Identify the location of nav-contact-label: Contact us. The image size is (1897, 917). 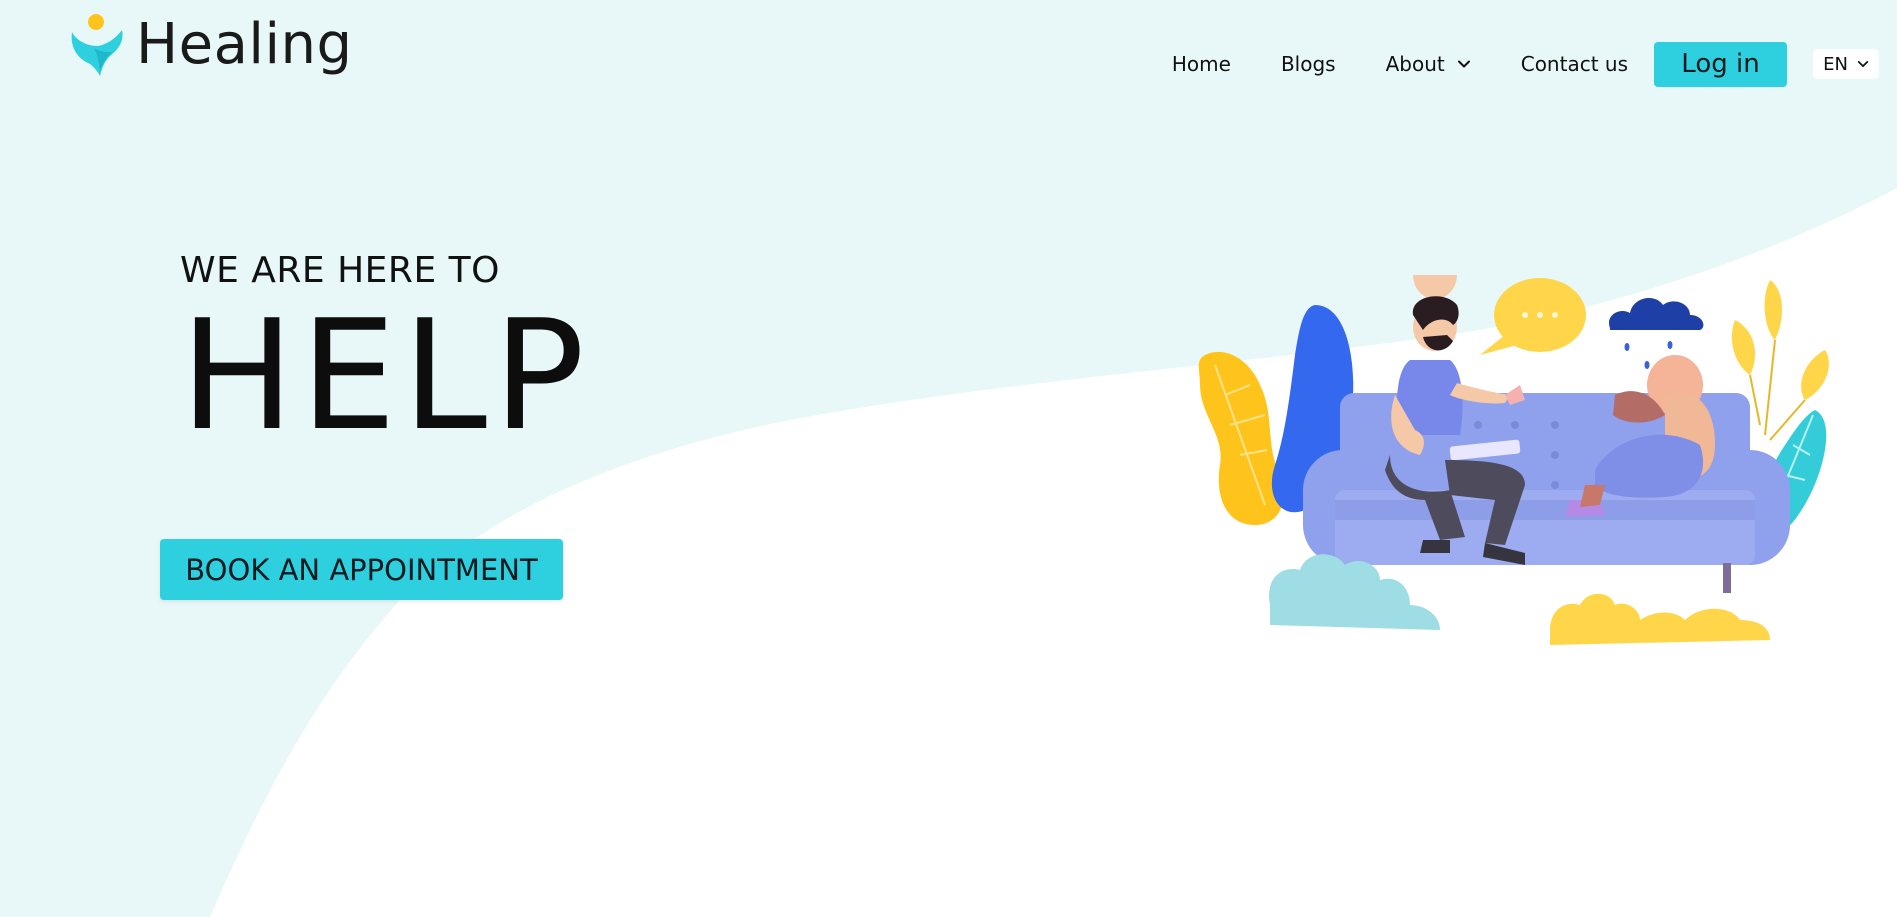
(1574, 64).